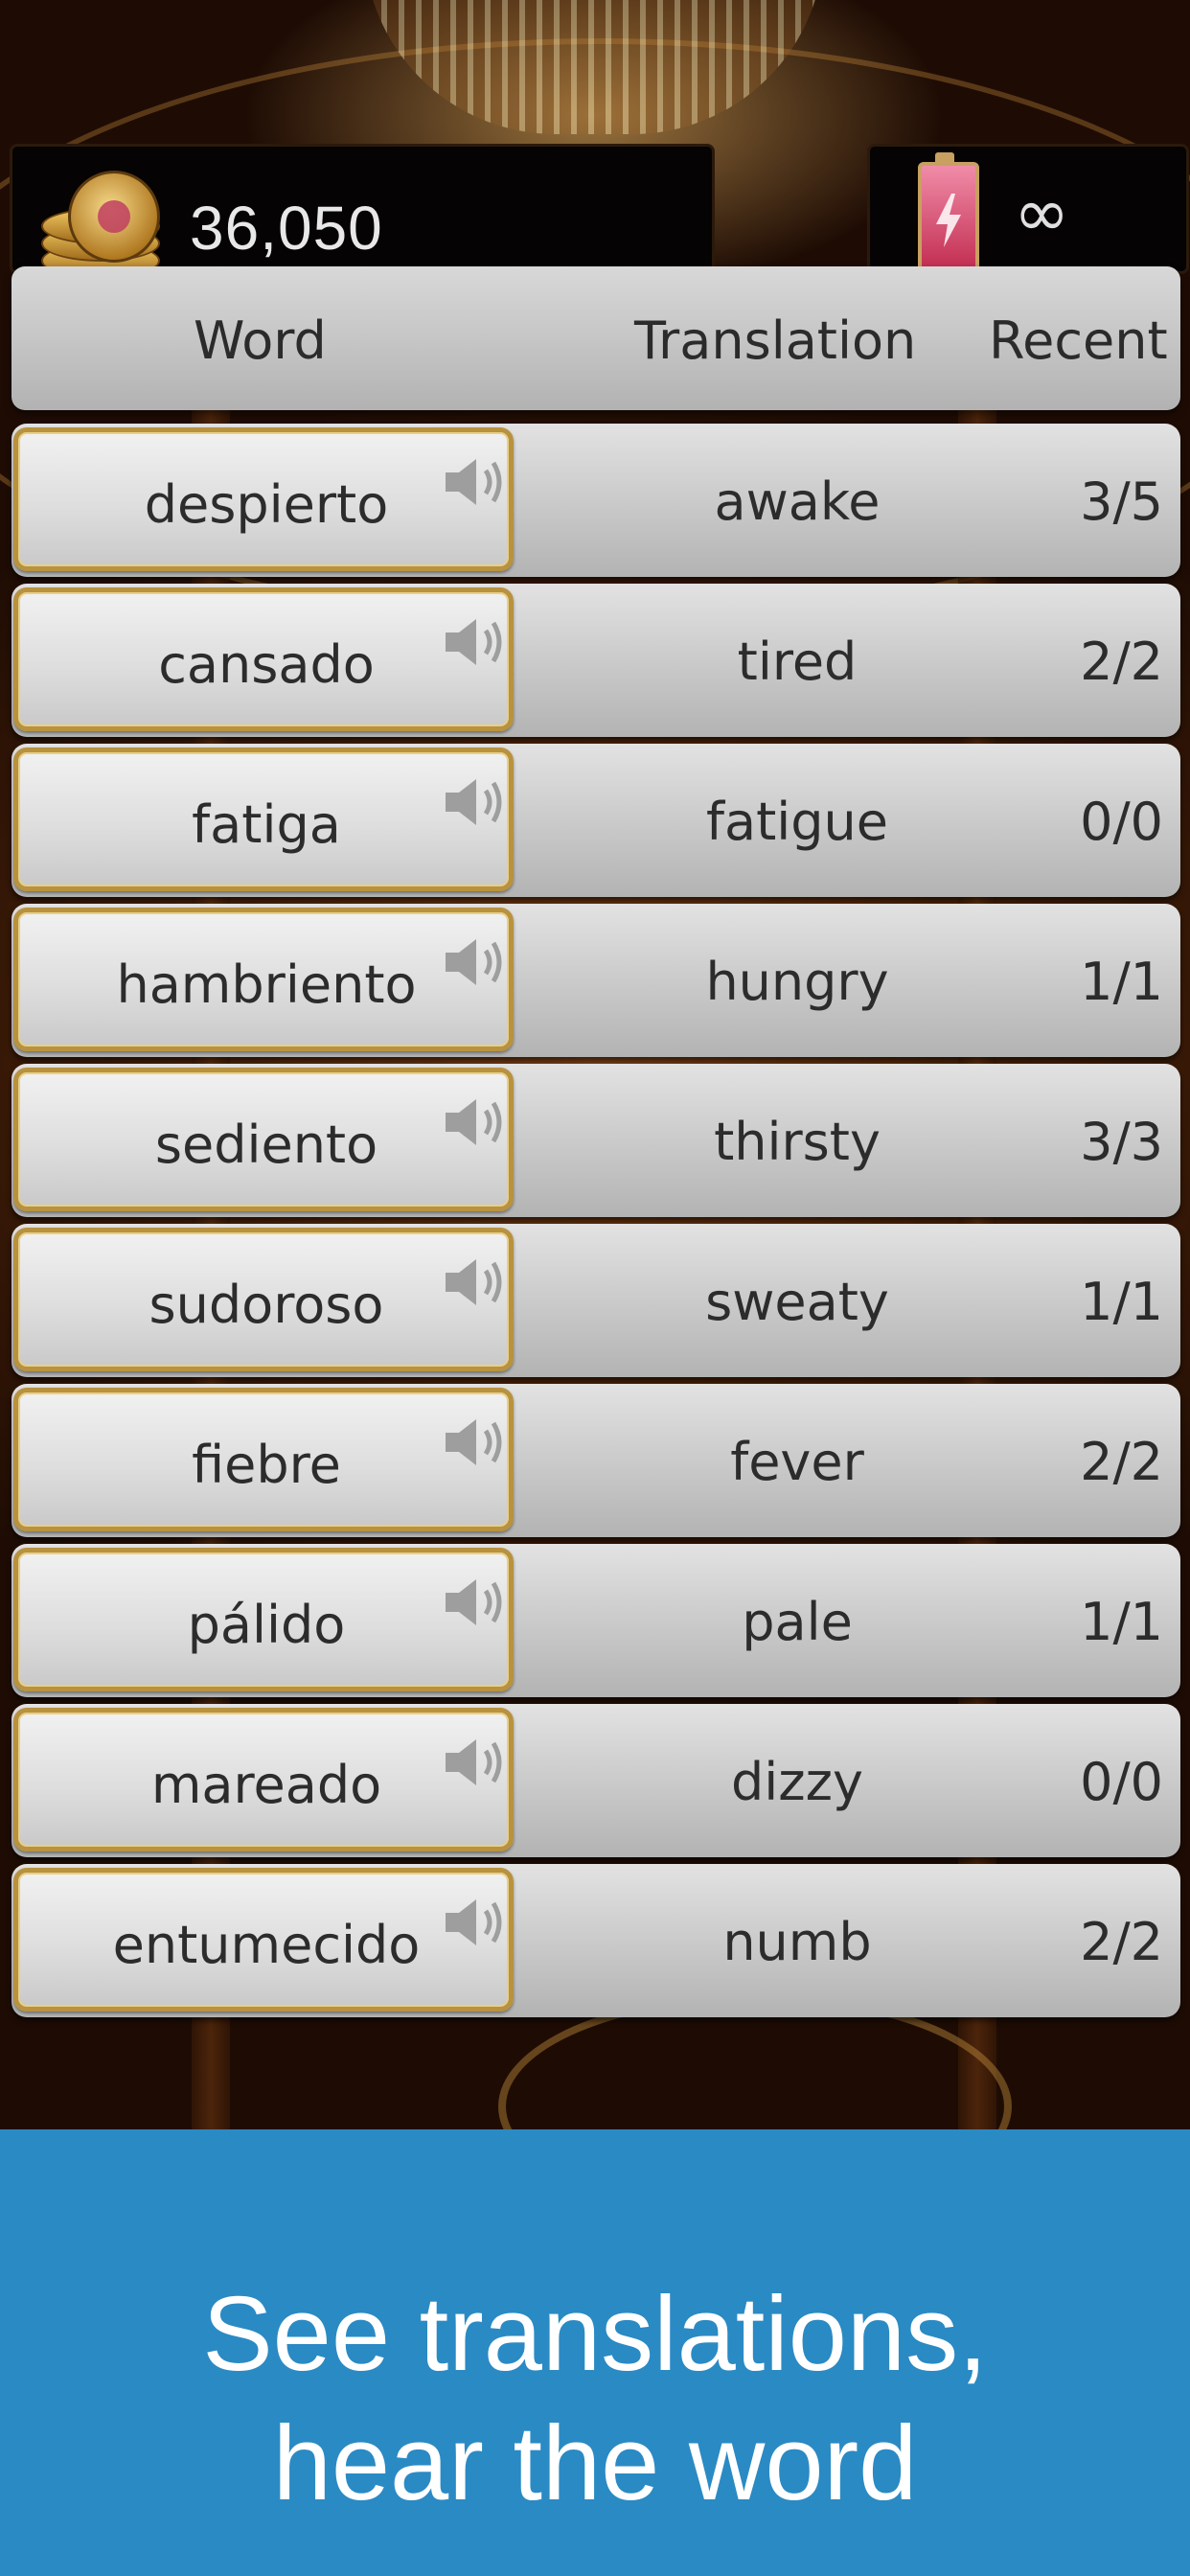  Describe the element at coordinates (797, 662) in the screenshot. I see `translation-label: tired` at that location.